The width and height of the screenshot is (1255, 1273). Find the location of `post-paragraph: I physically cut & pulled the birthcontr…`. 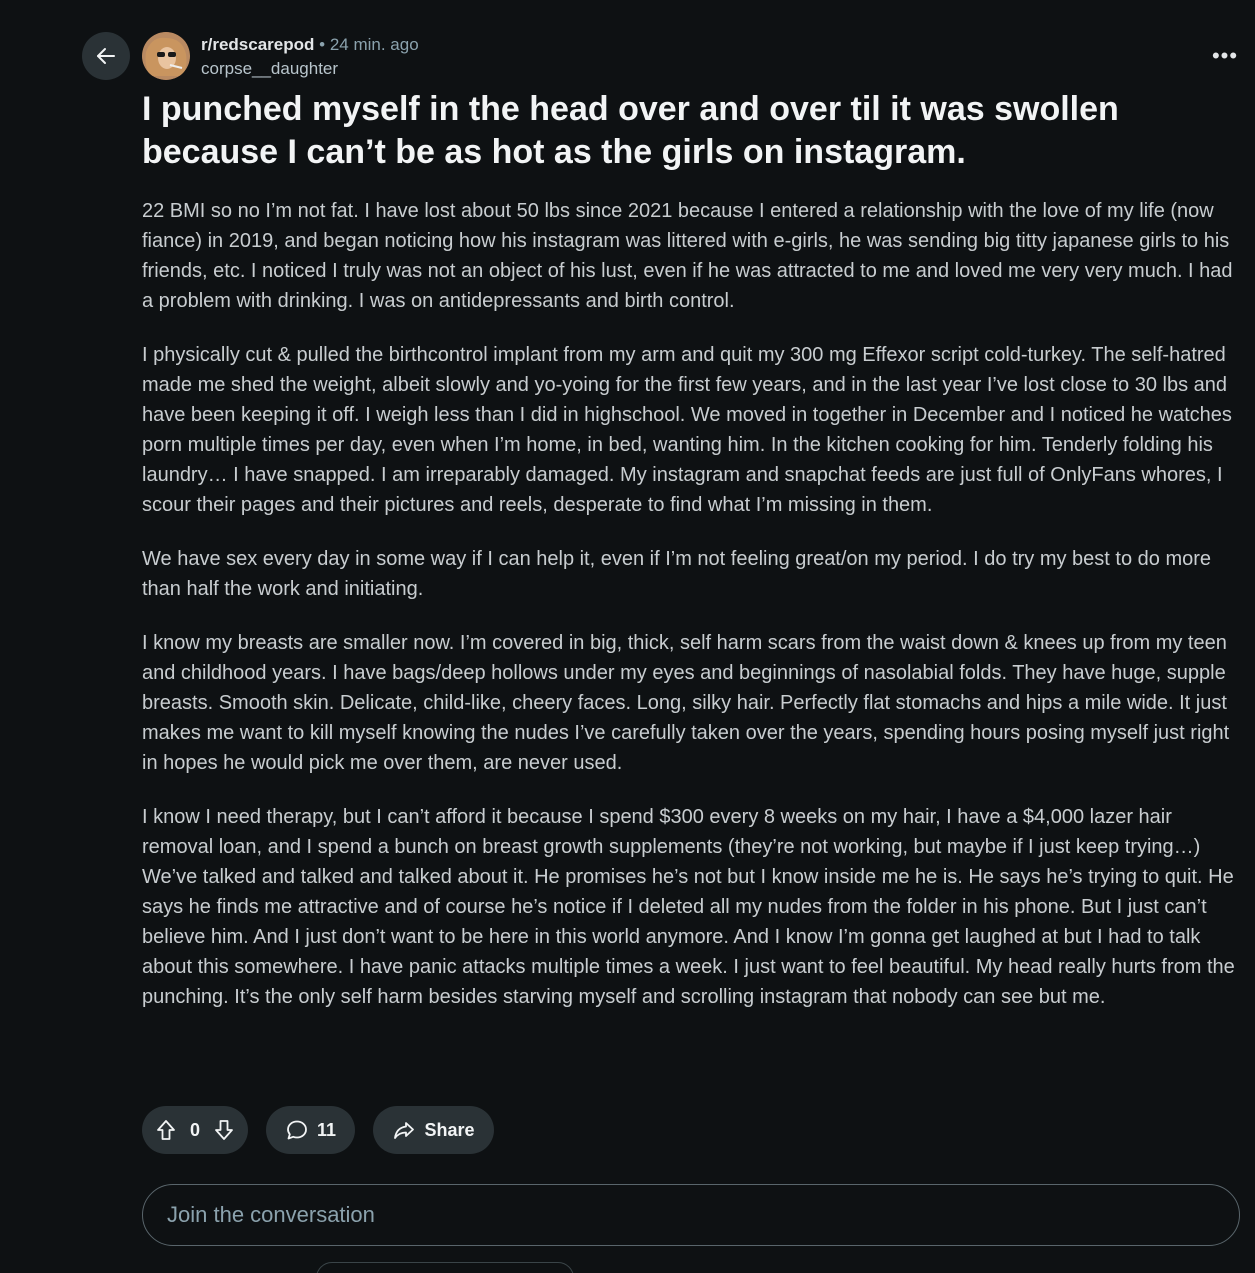

post-paragraph: I physically cut & pulled the birthcontr… is located at coordinates (687, 430).